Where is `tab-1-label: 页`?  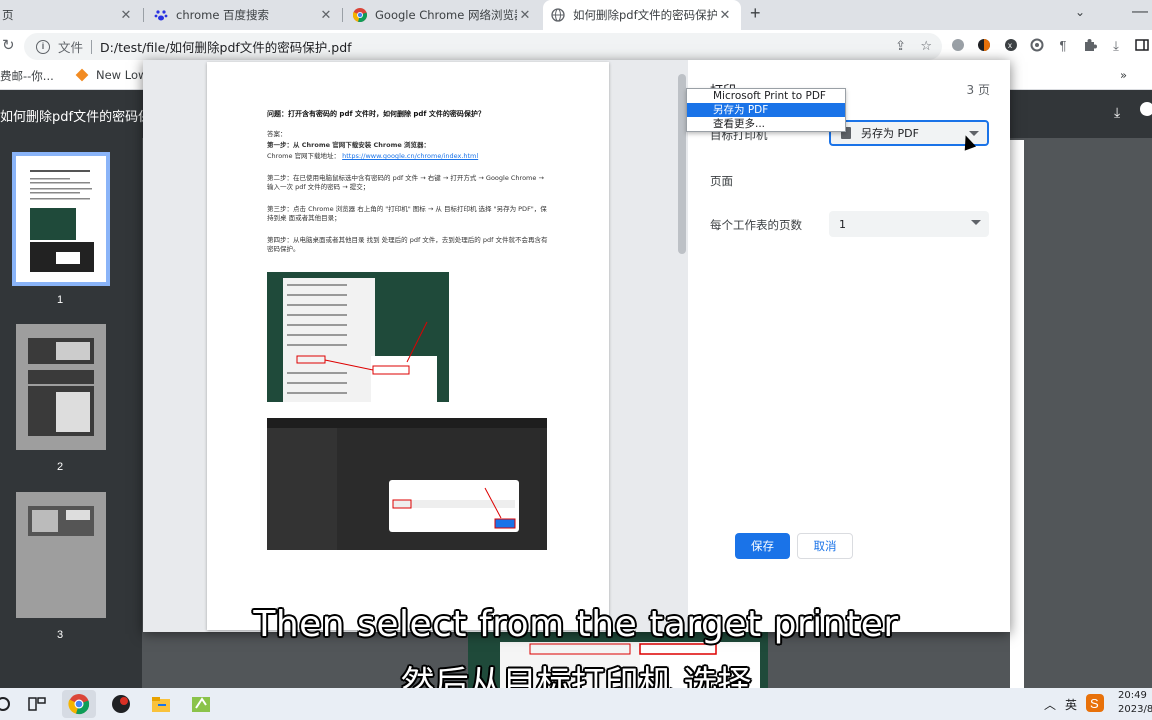
tab-1-label: 页 is located at coordinates (8, 15).